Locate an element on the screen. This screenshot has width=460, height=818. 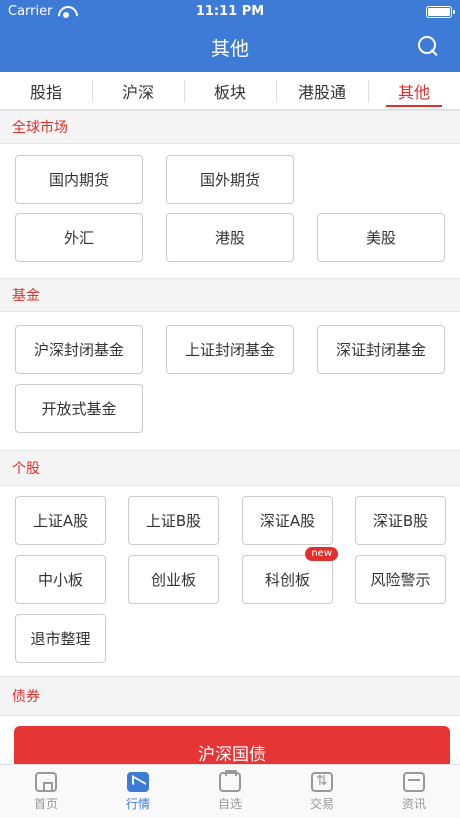
stock-button: 深证A股 is located at coordinates (287, 520).